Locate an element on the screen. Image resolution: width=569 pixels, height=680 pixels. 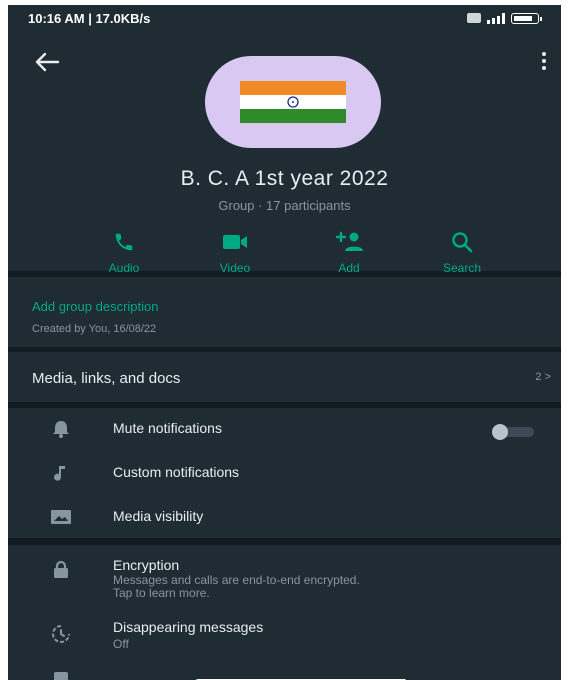
created-by-text: Created by You, 16/08/22 is located at coordinates (94, 329).